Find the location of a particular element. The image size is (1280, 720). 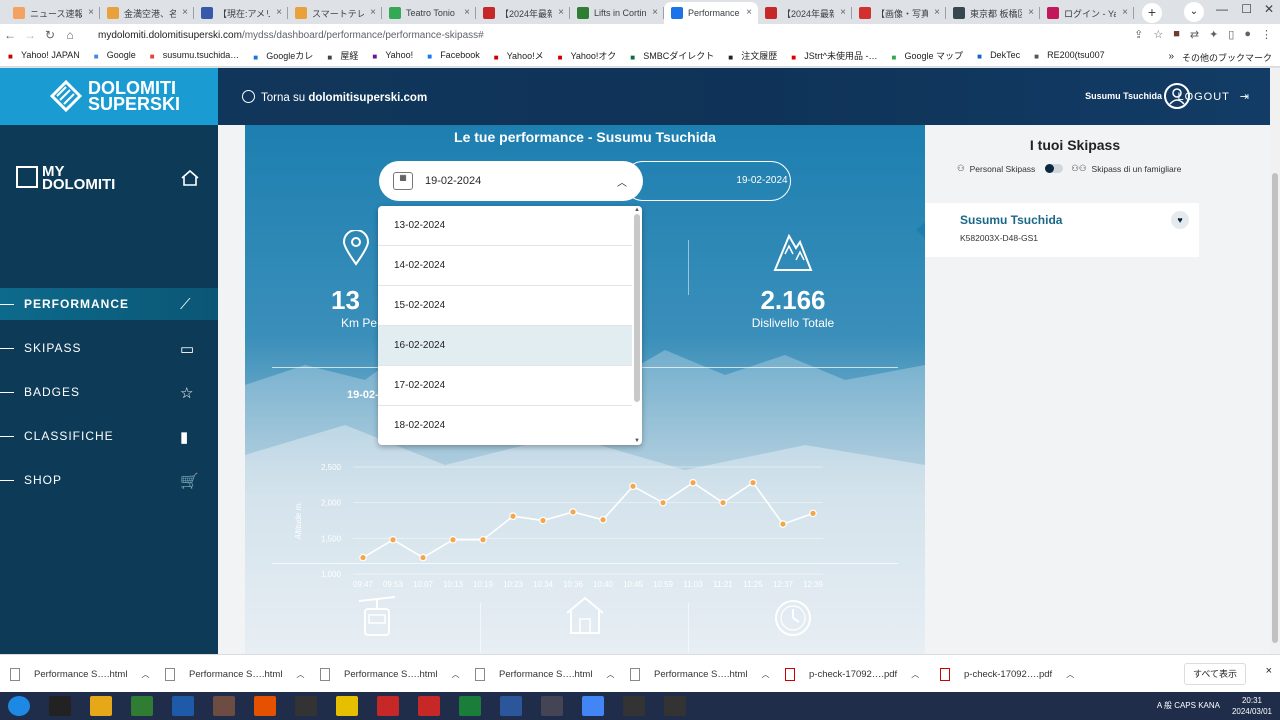

clock: 20:31 2024/03/01 is located at coordinates (1252, 706).